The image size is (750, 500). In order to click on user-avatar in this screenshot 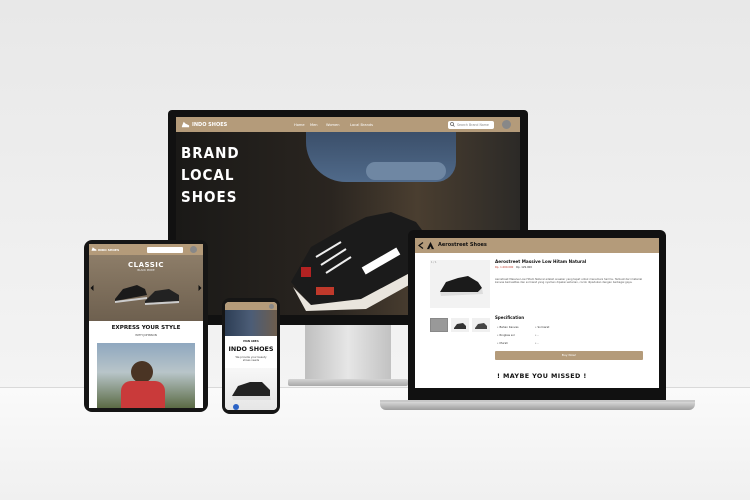, I will do `click(506, 124)`.